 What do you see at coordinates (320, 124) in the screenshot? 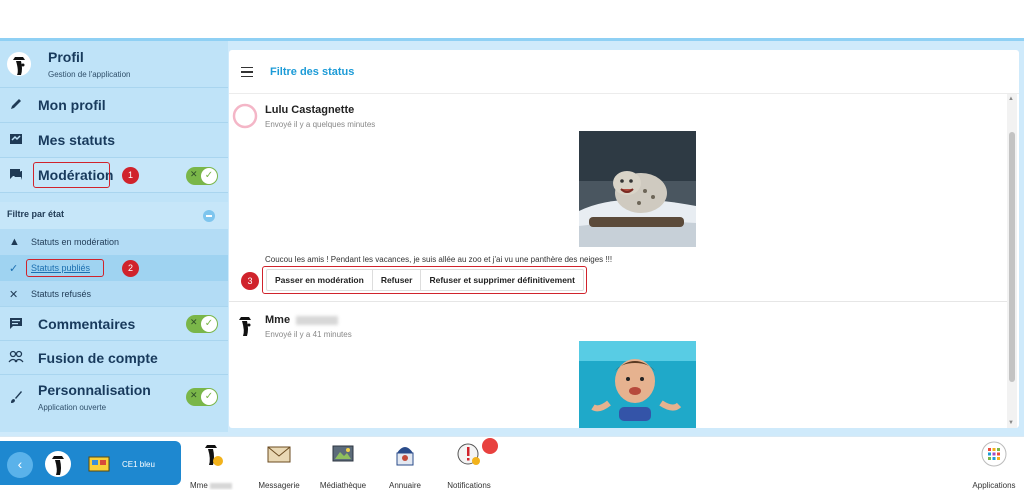
I see `post-time: Envoyé il y a quelques minutes` at bounding box center [320, 124].